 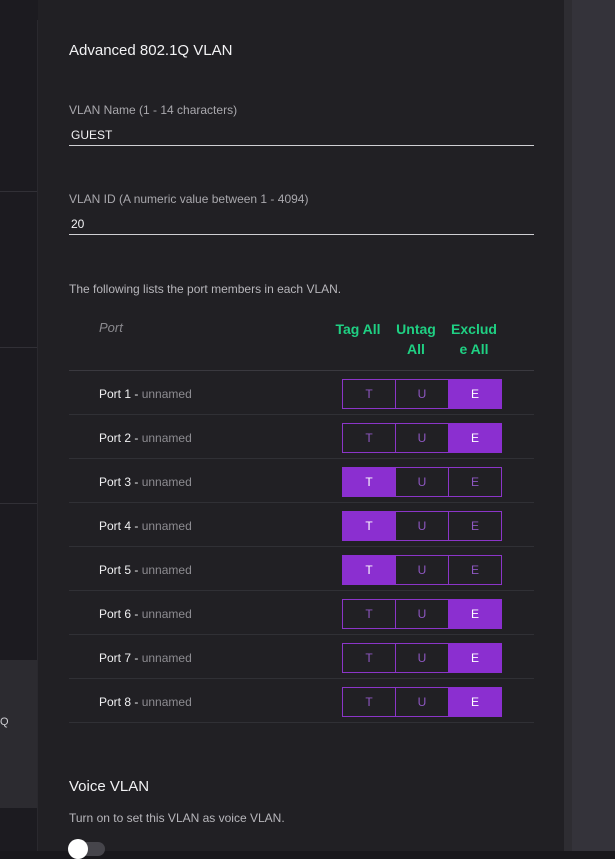 What do you see at coordinates (474, 339) in the screenshot?
I see `exclude-all-button: Exclud e All` at bounding box center [474, 339].